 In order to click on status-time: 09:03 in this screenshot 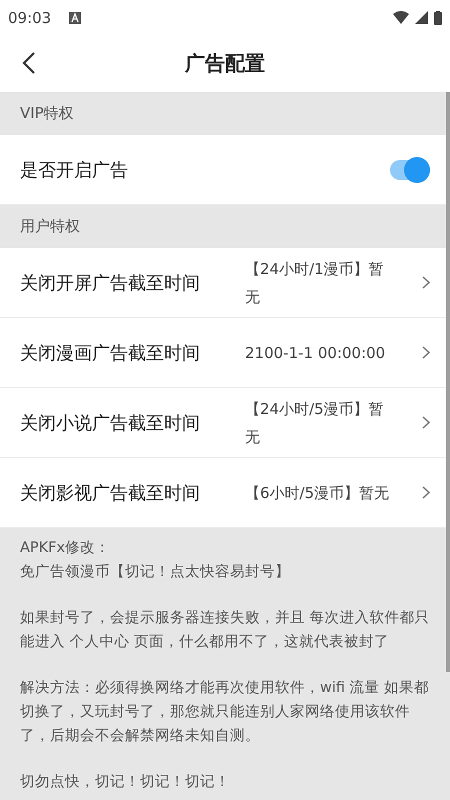, I will do `click(30, 17)`.